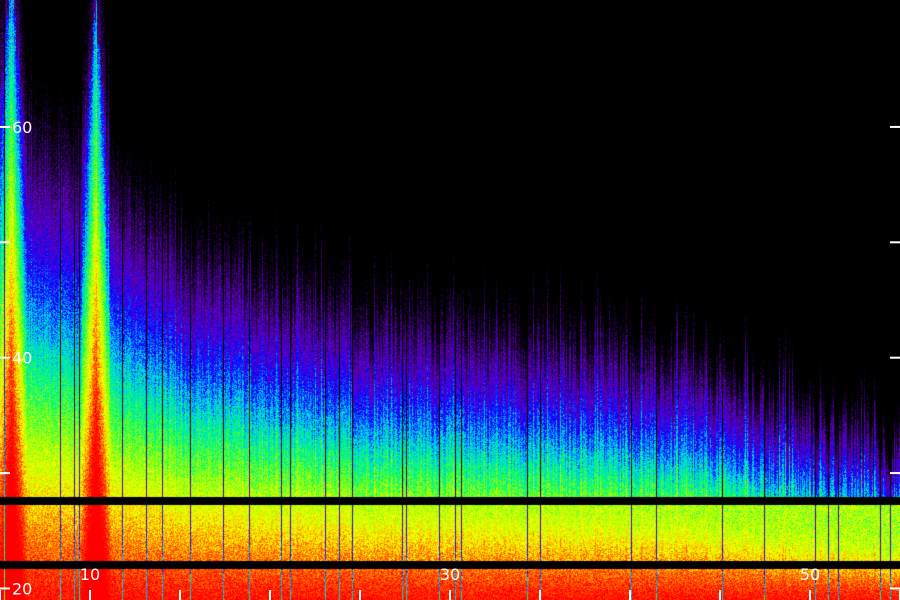  I want to click on y-tick-label: 20, so click(22, 588).